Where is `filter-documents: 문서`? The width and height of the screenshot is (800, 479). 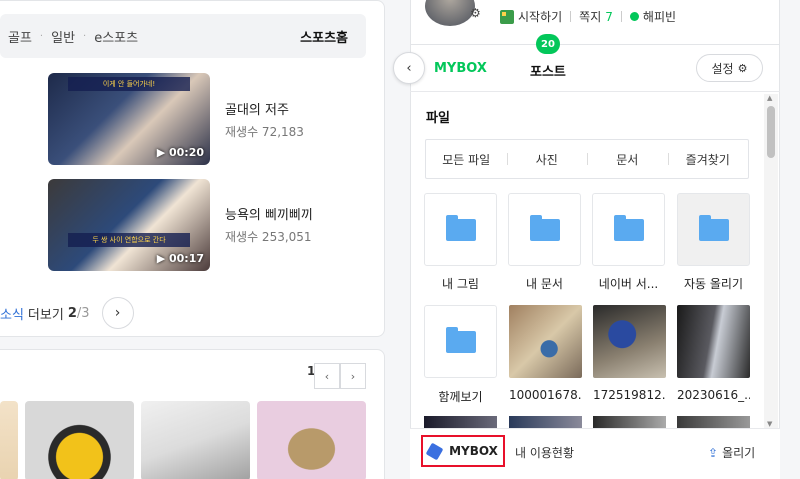 filter-documents: 문서 is located at coordinates (627, 159).